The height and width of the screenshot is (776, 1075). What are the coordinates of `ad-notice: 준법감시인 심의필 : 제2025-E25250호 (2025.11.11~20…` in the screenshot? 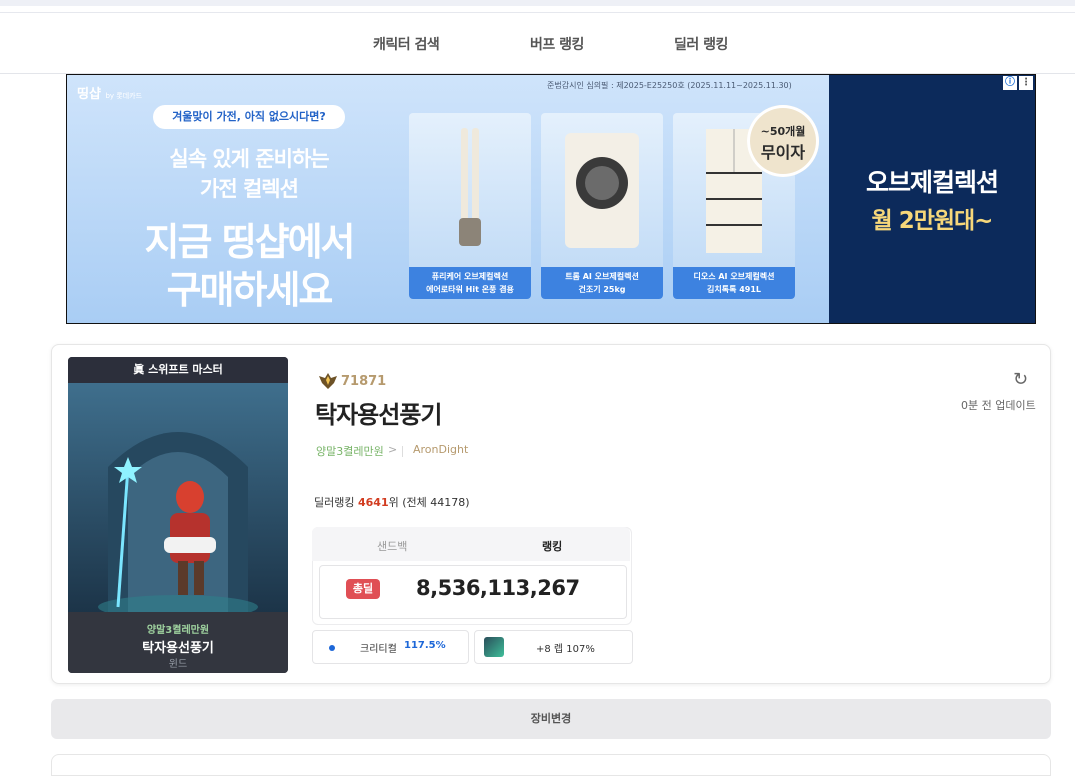 It's located at (669, 85).